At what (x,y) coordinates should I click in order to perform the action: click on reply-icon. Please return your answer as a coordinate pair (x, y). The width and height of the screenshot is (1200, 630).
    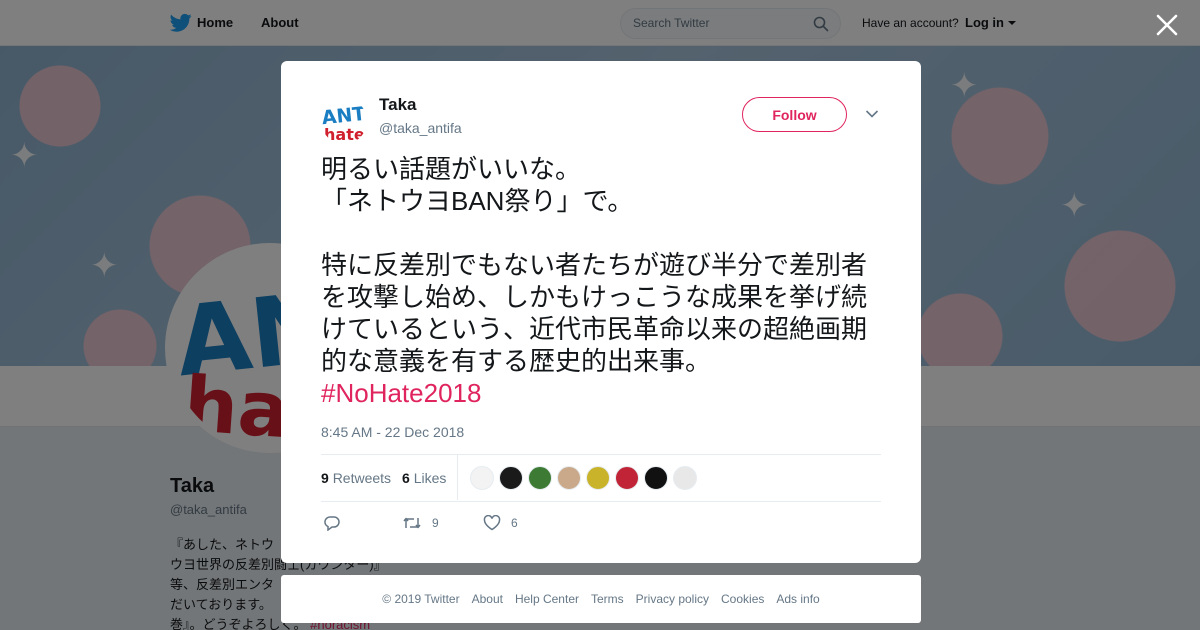
    Looking at the image, I should click on (332, 523).